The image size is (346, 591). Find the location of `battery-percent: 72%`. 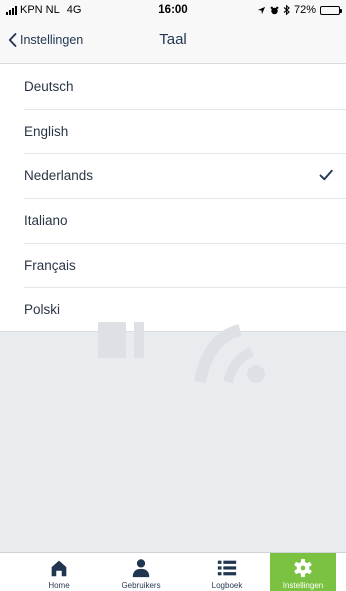

battery-percent: 72% is located at coordinates (304, 10).